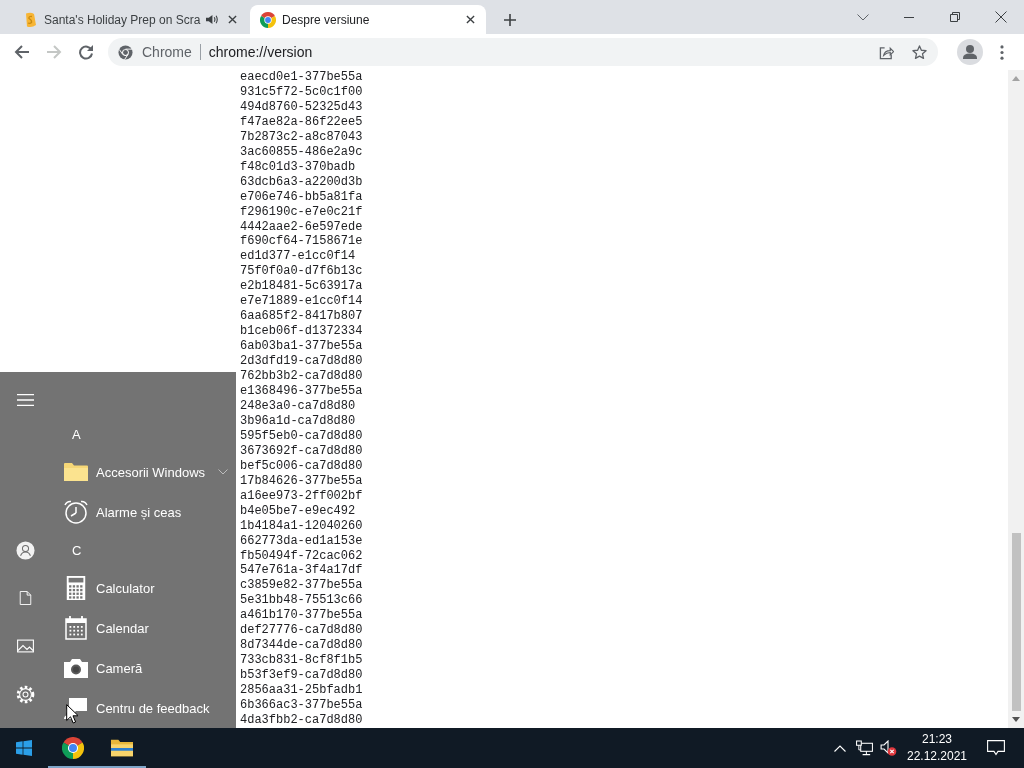 The image size is (1024, 768). I want to click on hash-text: 3b96a1d-ca7d8d80, so click(298, 421).